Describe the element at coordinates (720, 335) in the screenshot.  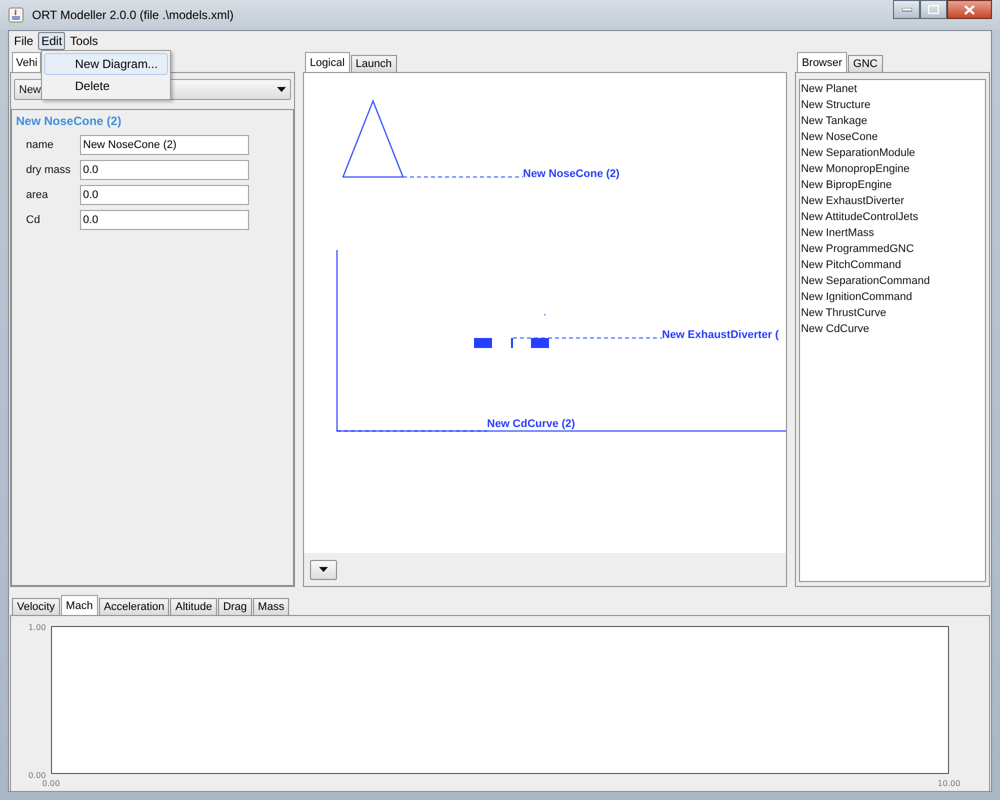
I see `diagram-label: New ExhaustDiverter (` at that location.